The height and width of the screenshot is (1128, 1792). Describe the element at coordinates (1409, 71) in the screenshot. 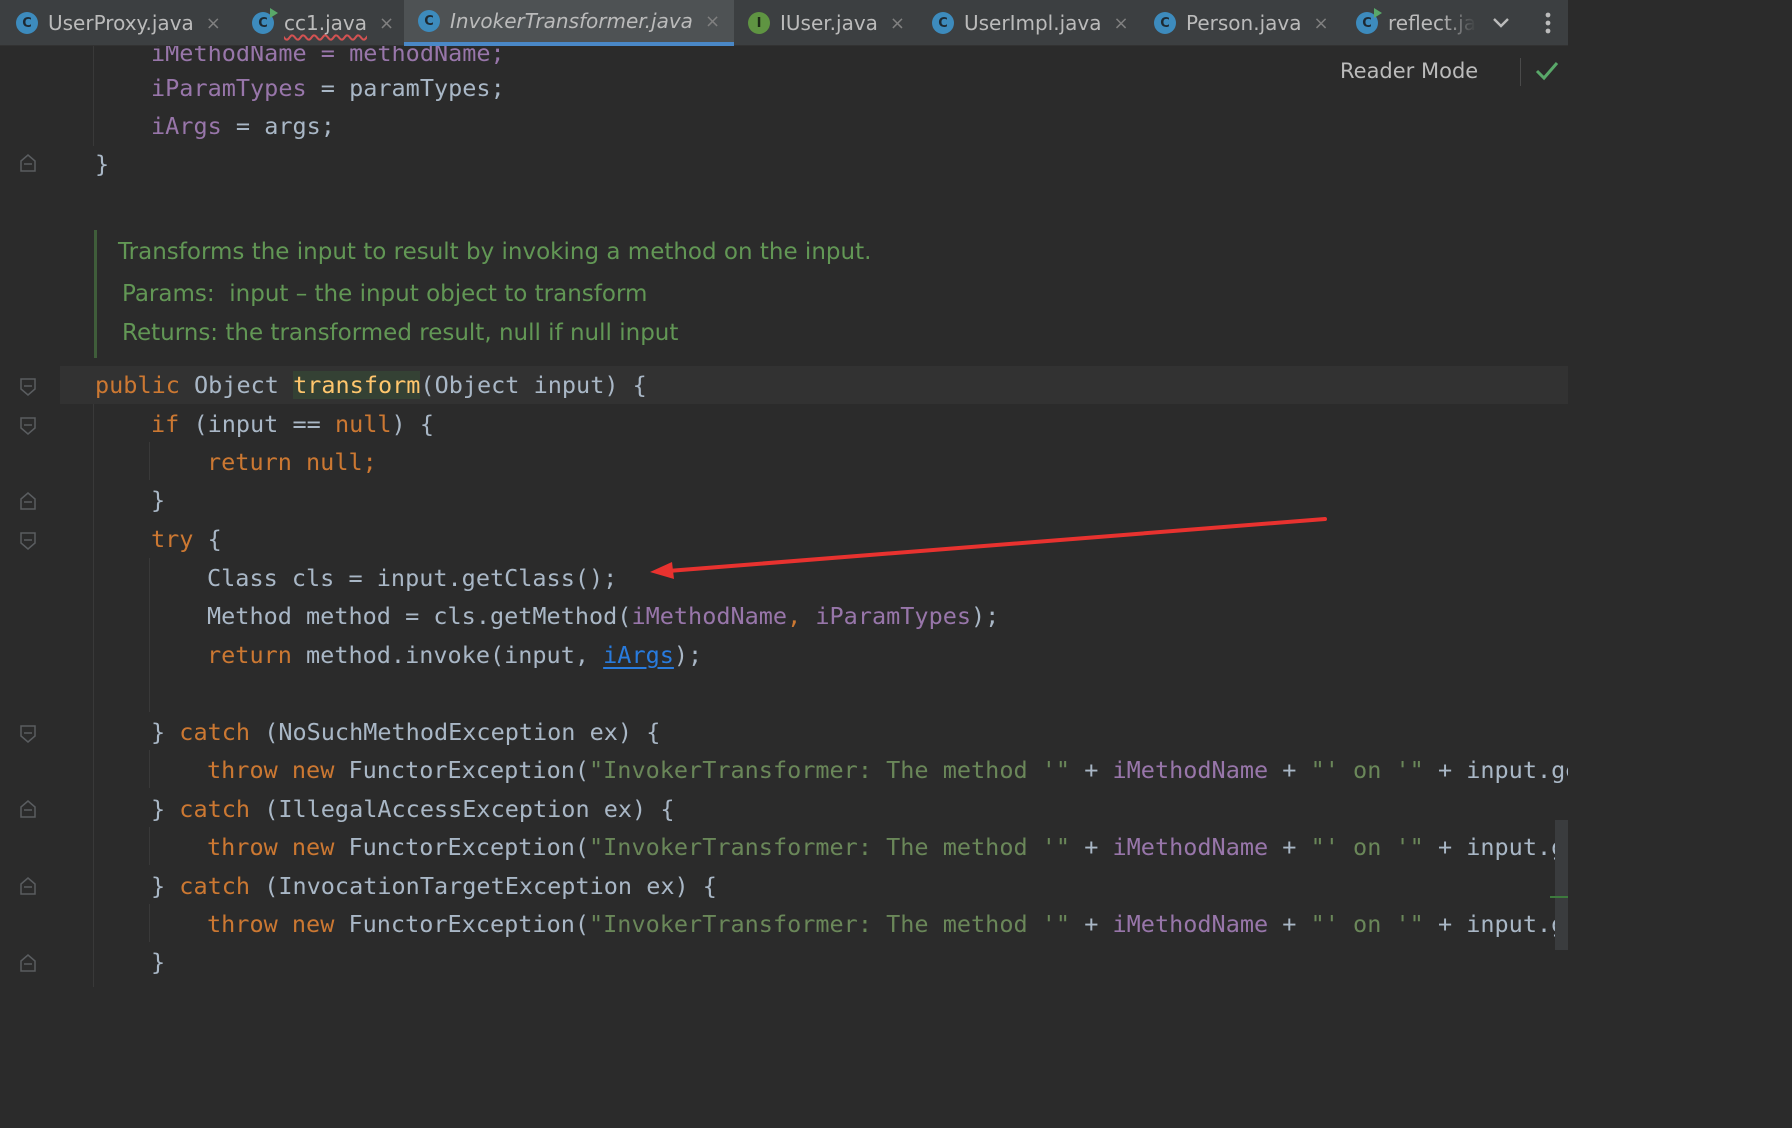

I see `reader-mode-button: Reader Mode` at that location.